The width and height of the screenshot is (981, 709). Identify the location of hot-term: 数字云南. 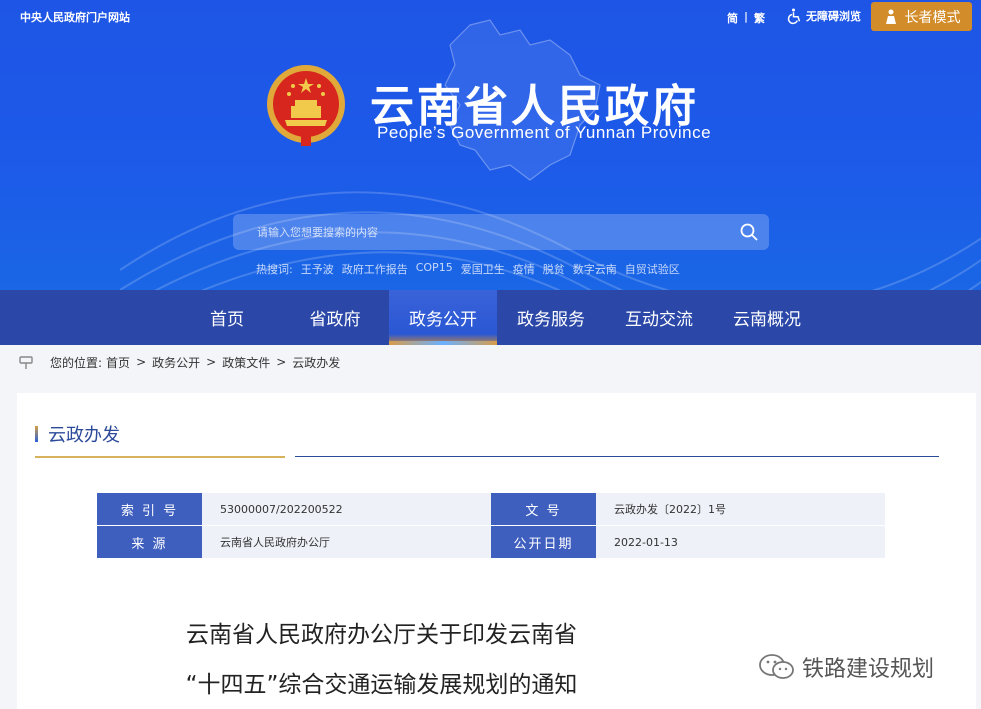
(595, 269).